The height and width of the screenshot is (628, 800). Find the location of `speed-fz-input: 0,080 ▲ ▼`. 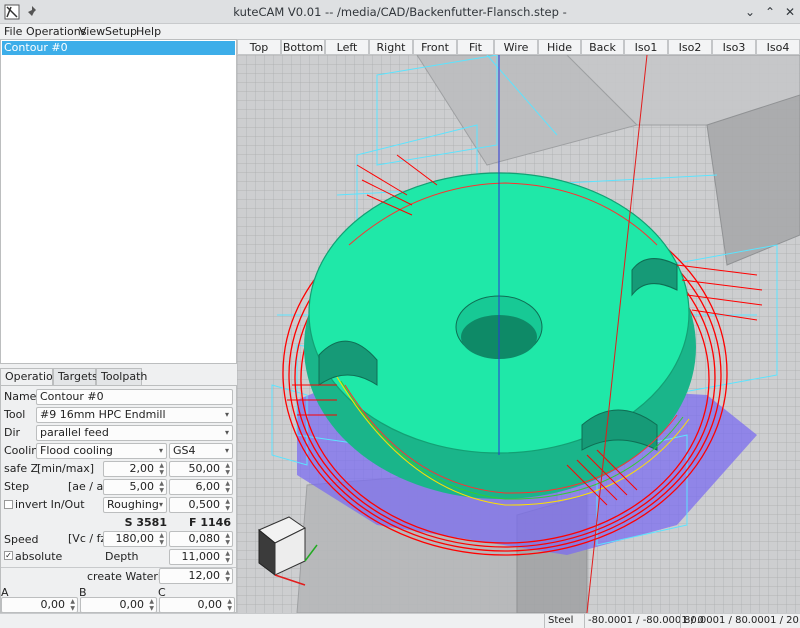

speed-fz-input: 0,080 ▲ ▼ is located at coordinates (201, 539).